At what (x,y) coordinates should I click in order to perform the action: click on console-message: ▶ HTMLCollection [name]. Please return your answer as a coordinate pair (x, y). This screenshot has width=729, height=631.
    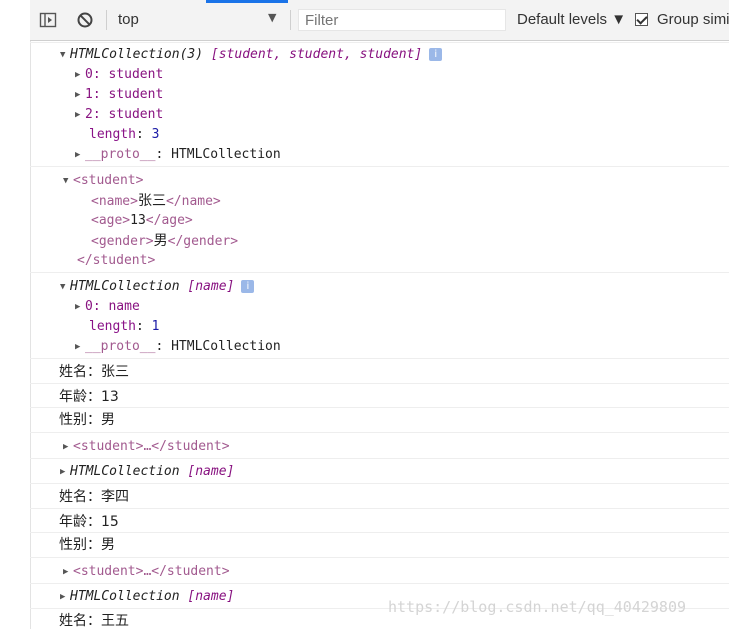
    Looking at the image, I should click on (379, 471).